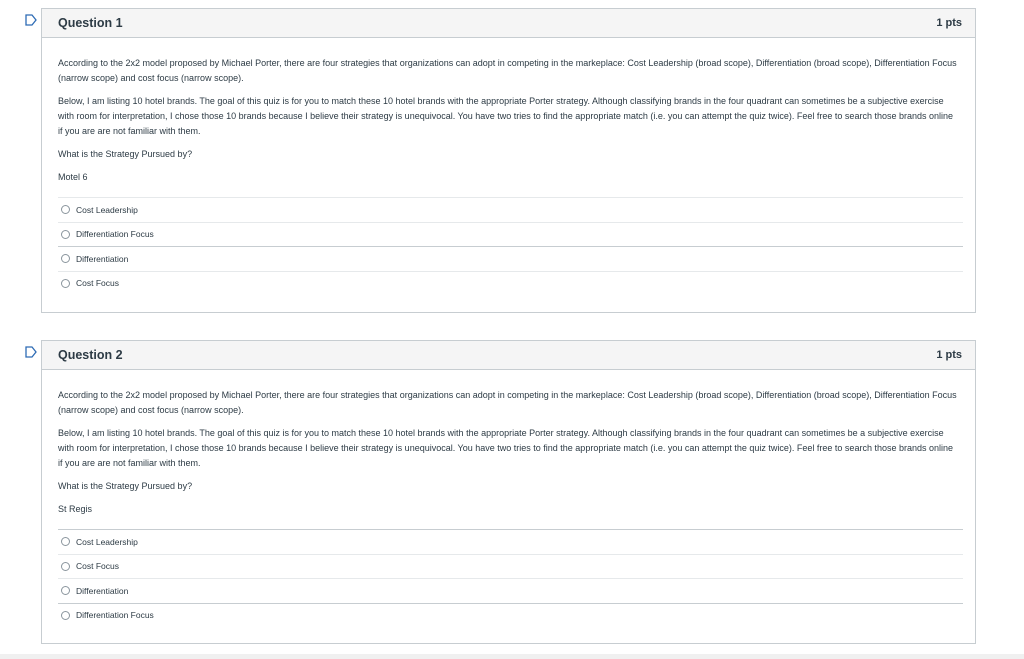  What do you see at coordinates (508, 23) in the screenshot?
I see `question-header: Question 1 1 pts` at bounding box center [508, 23].